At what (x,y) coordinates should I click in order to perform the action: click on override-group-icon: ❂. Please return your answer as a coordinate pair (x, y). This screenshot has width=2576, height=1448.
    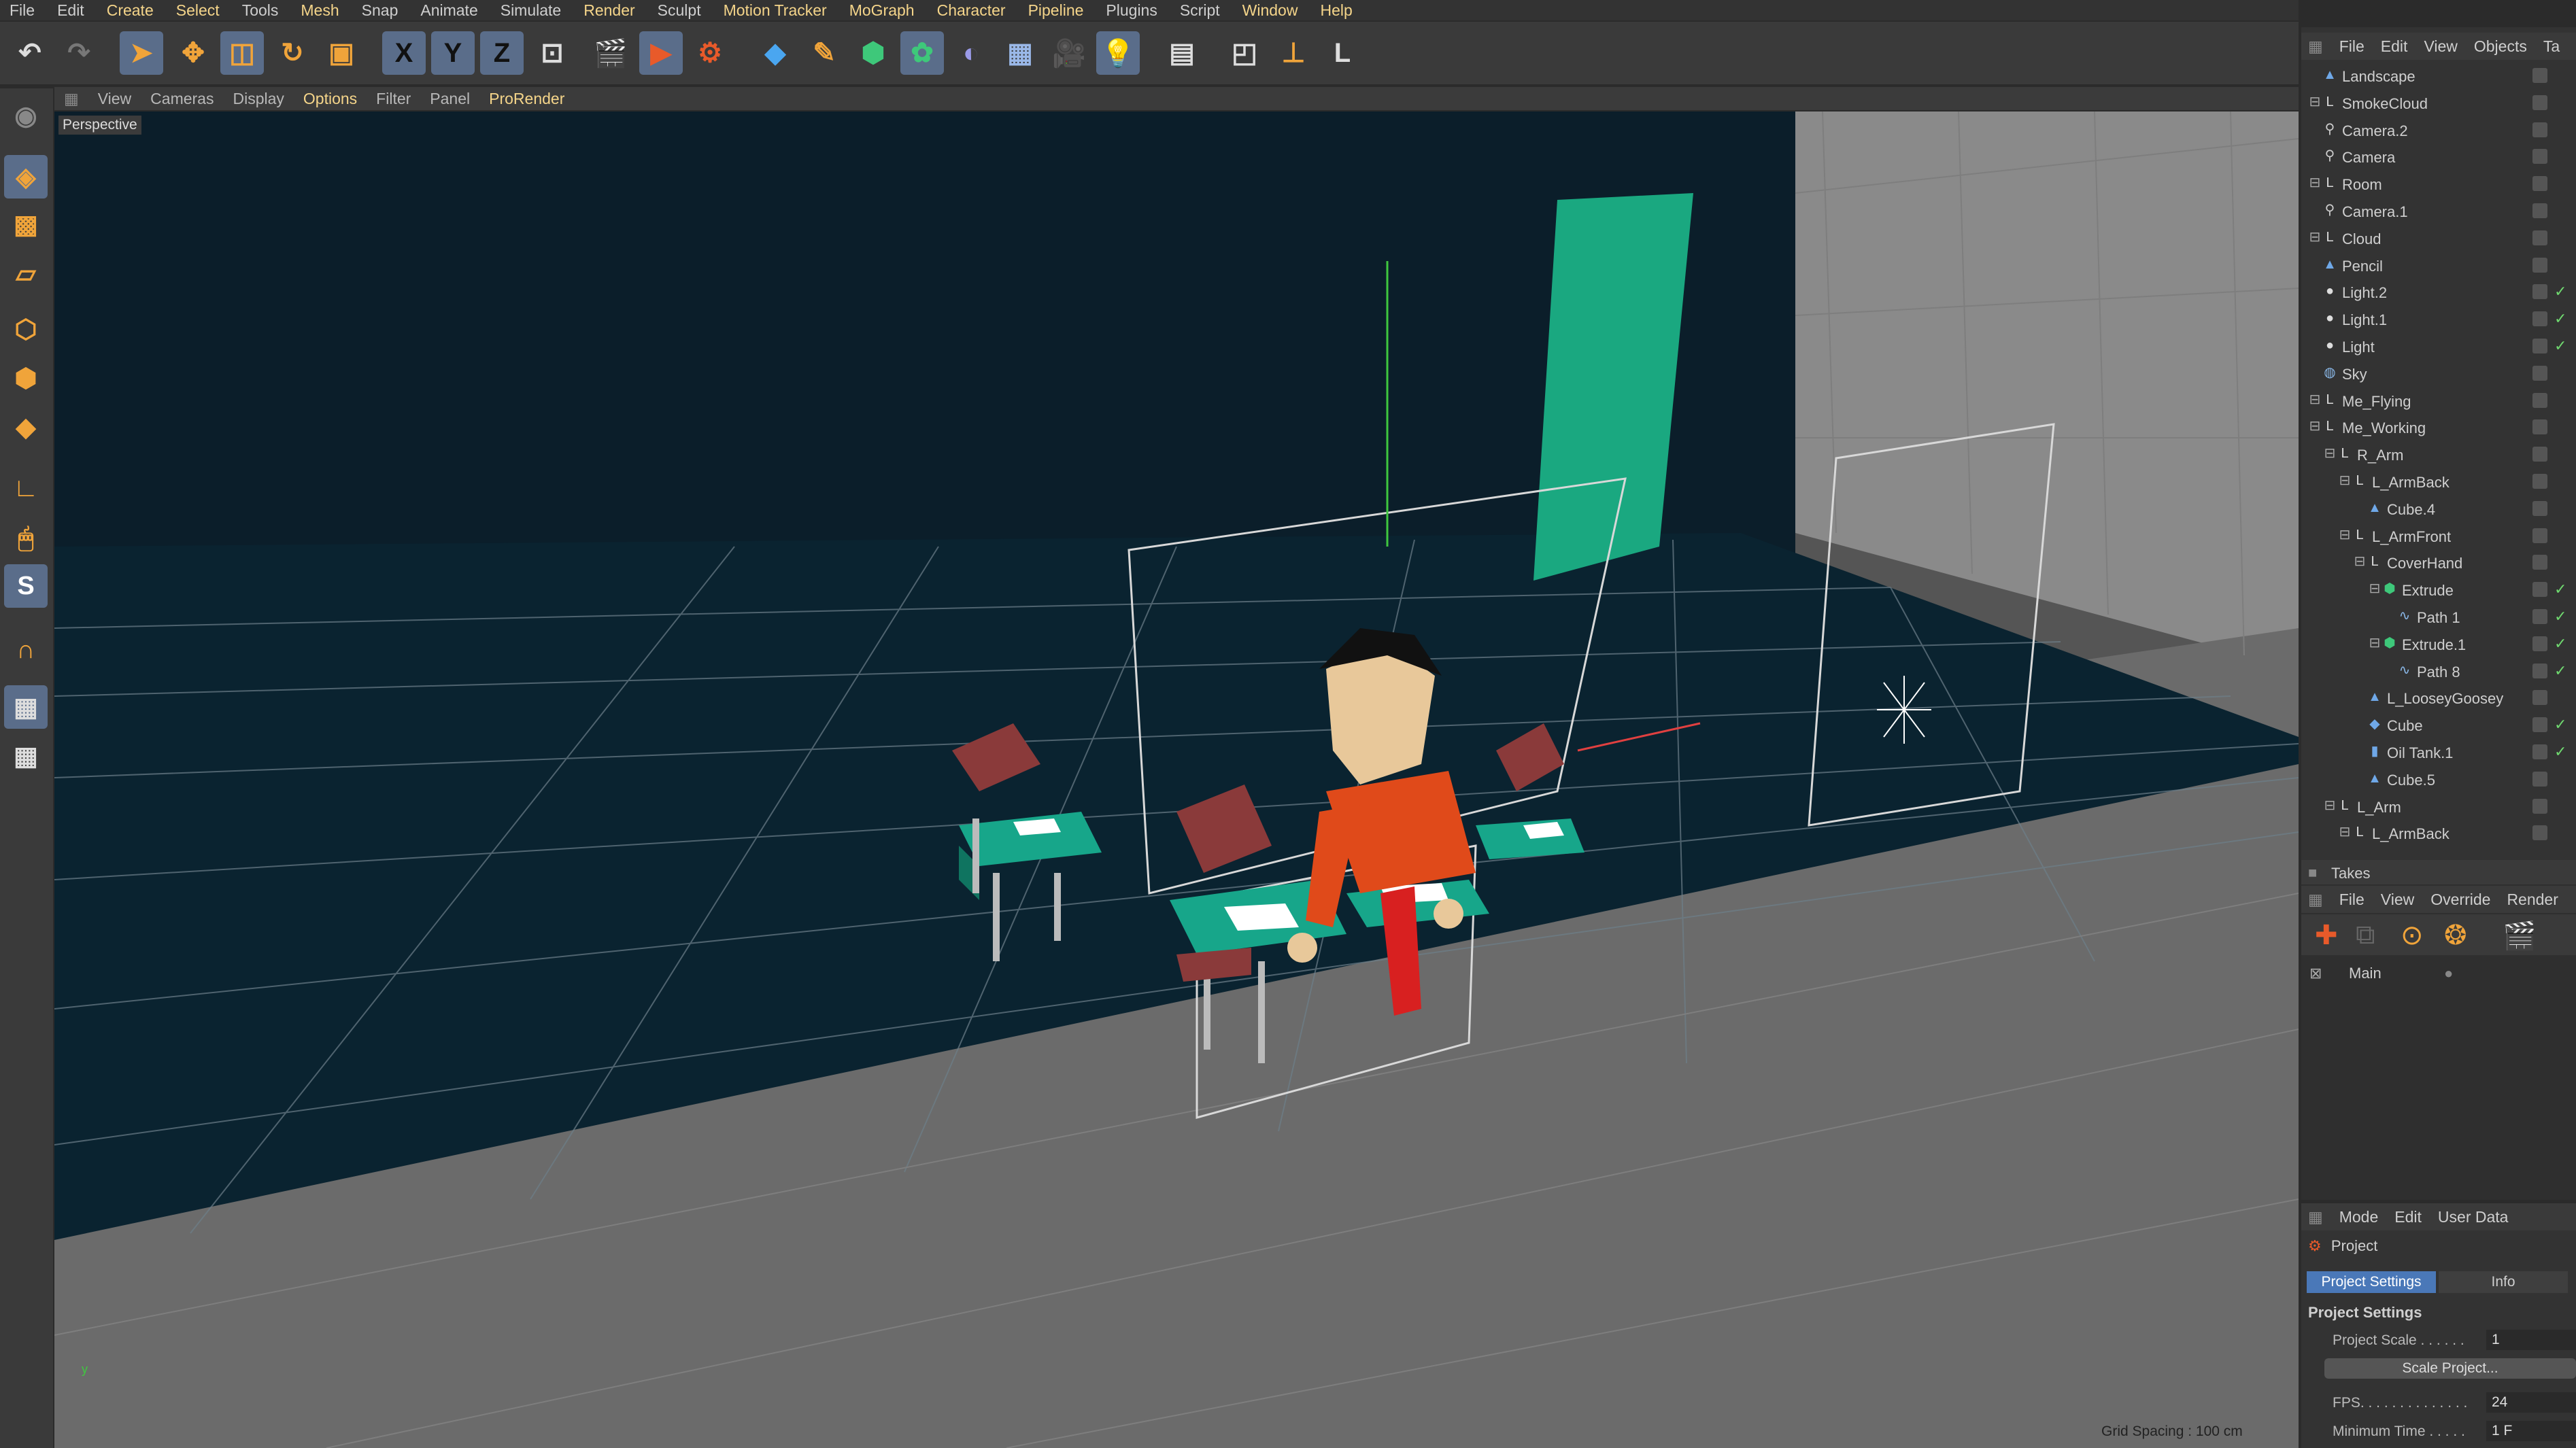
    Looking at the image, I should click on (2455, 936).